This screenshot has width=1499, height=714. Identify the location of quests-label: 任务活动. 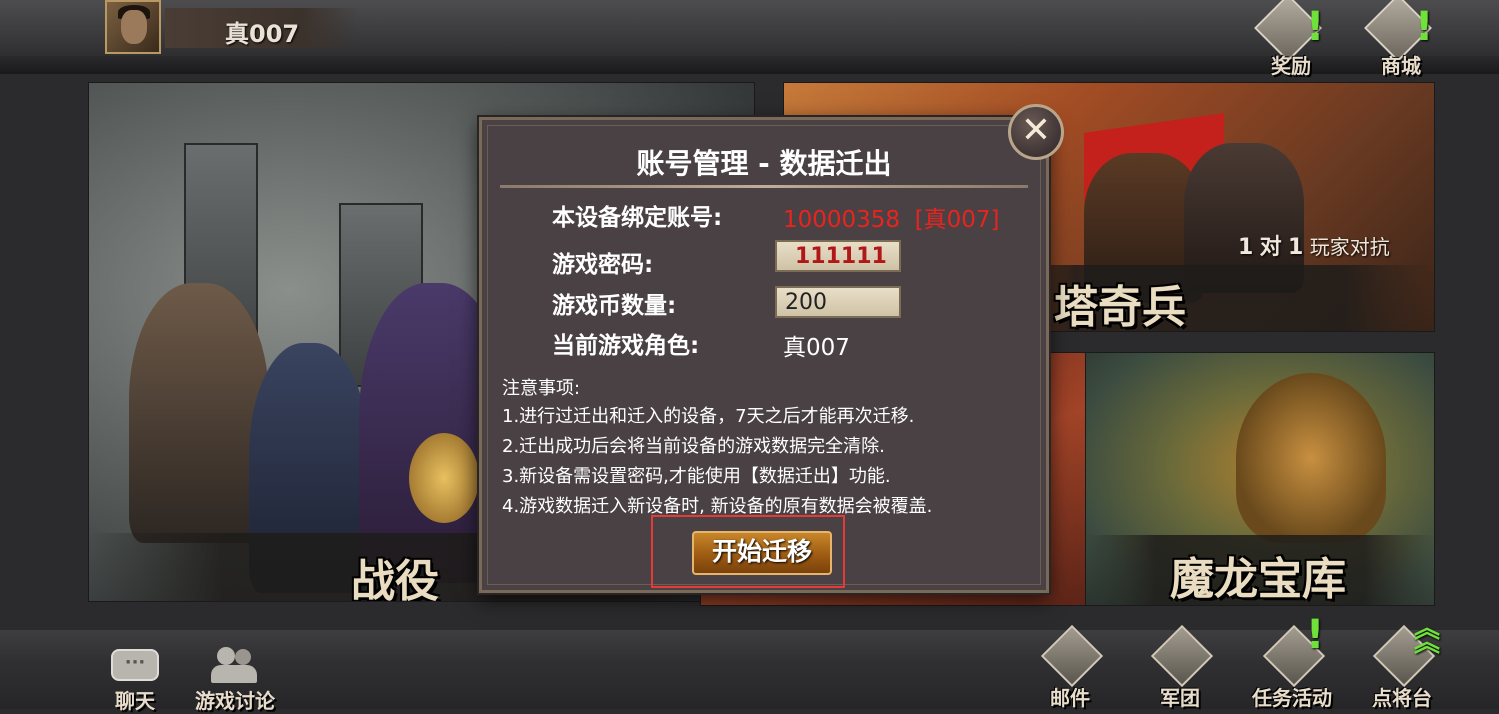
(1292, 698).